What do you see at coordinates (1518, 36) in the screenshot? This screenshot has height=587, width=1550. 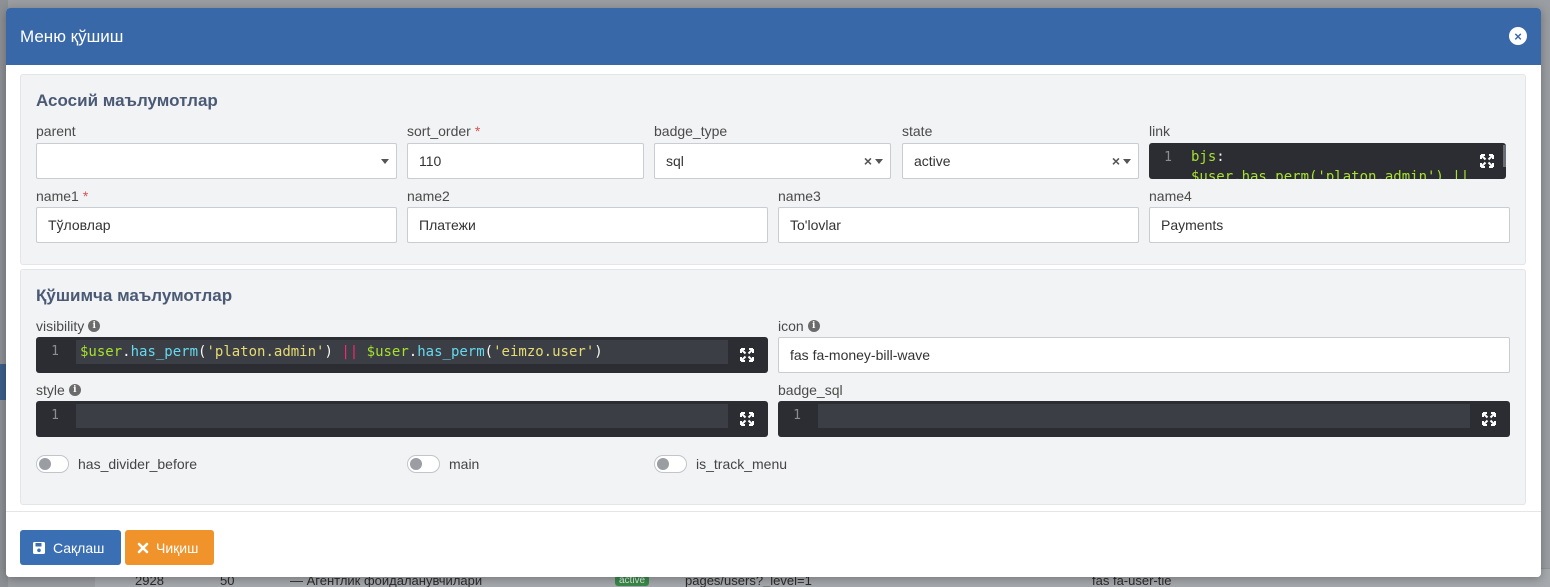 I see `close-icon: ×` at bounding box center [1518, 36].